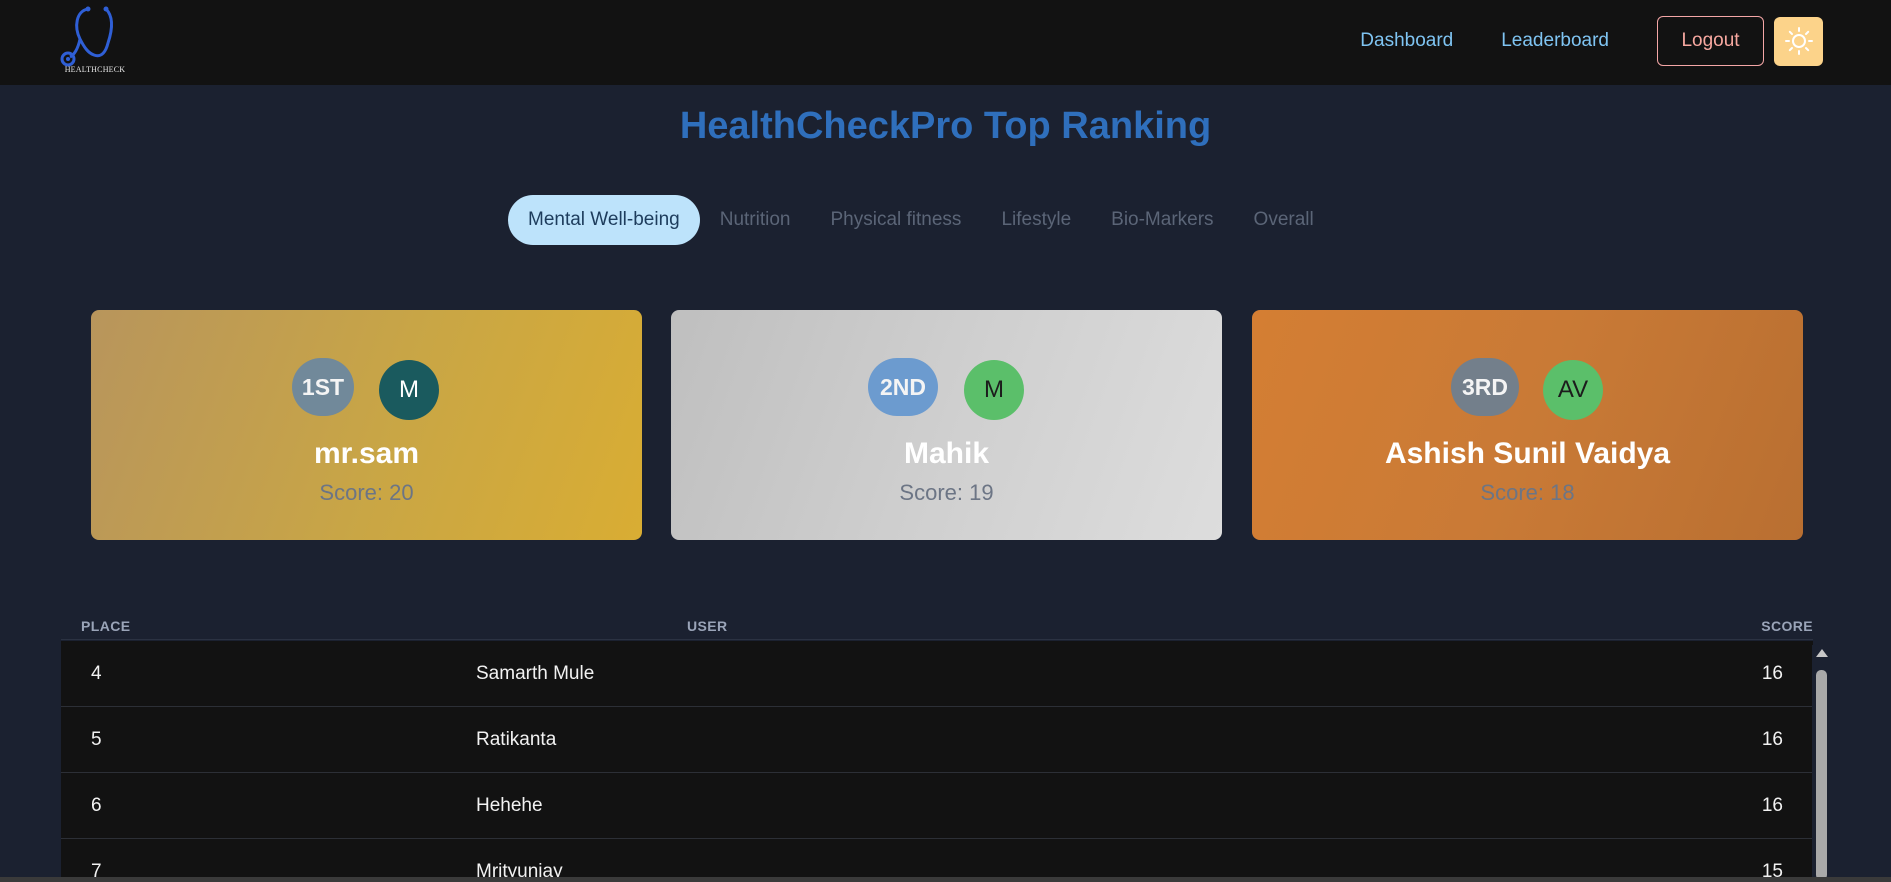 The width and height of the screenshot is (1891, 882). I want to click on row-place: 4, so click(96, 673).